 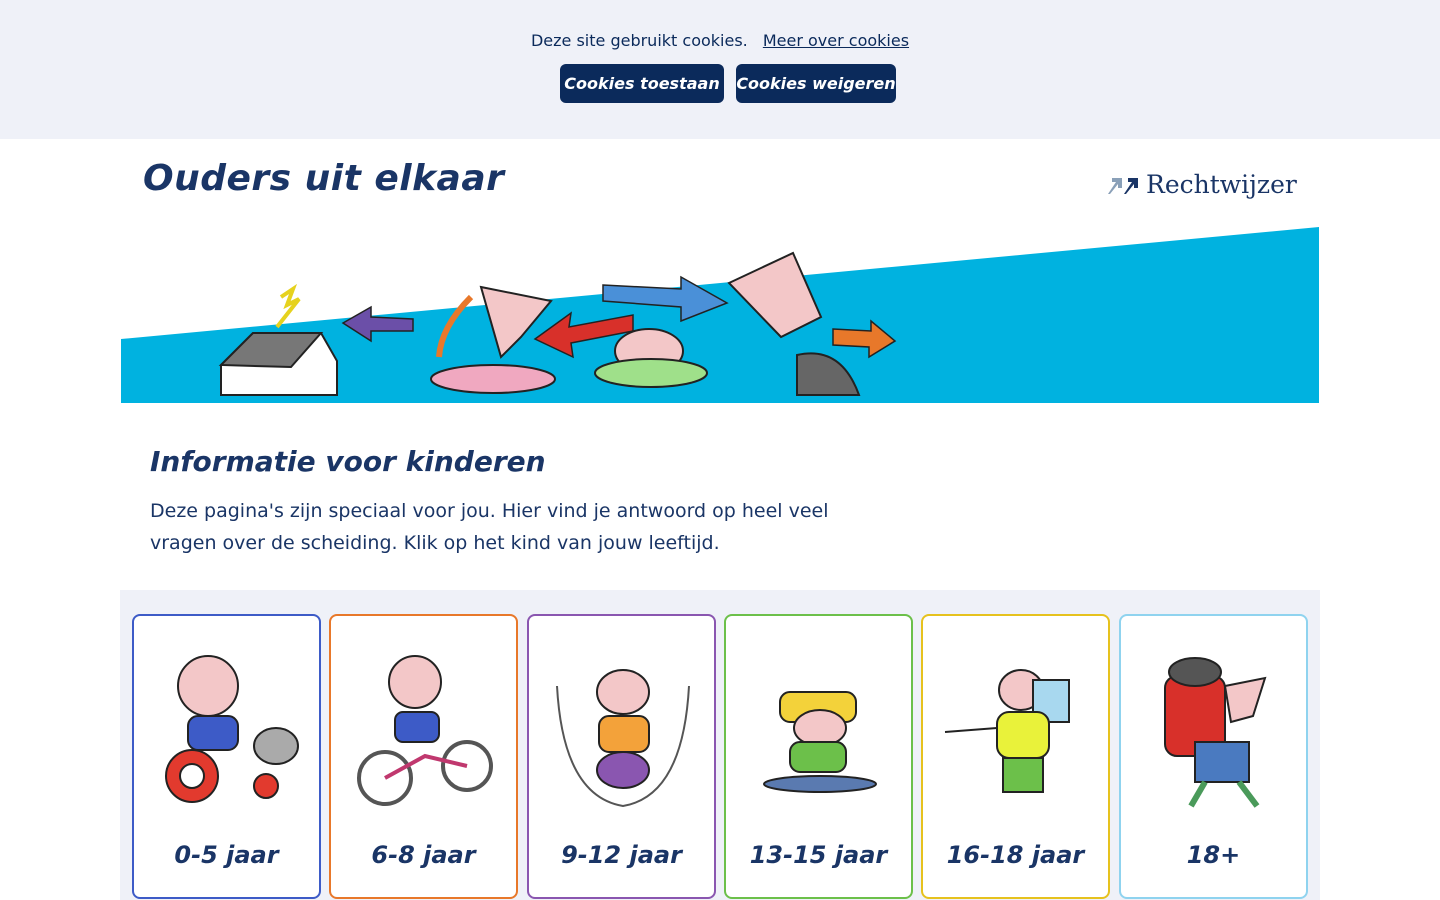 I want to click on rechtwijzer-logo: Rechtwijzer, so click(x=1202, y=184).